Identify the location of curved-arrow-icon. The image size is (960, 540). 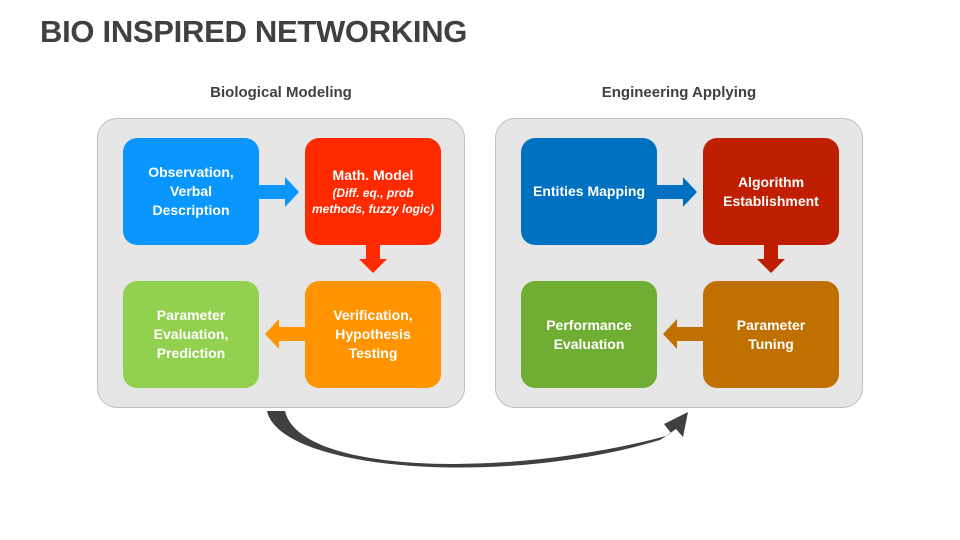
(477, 439).